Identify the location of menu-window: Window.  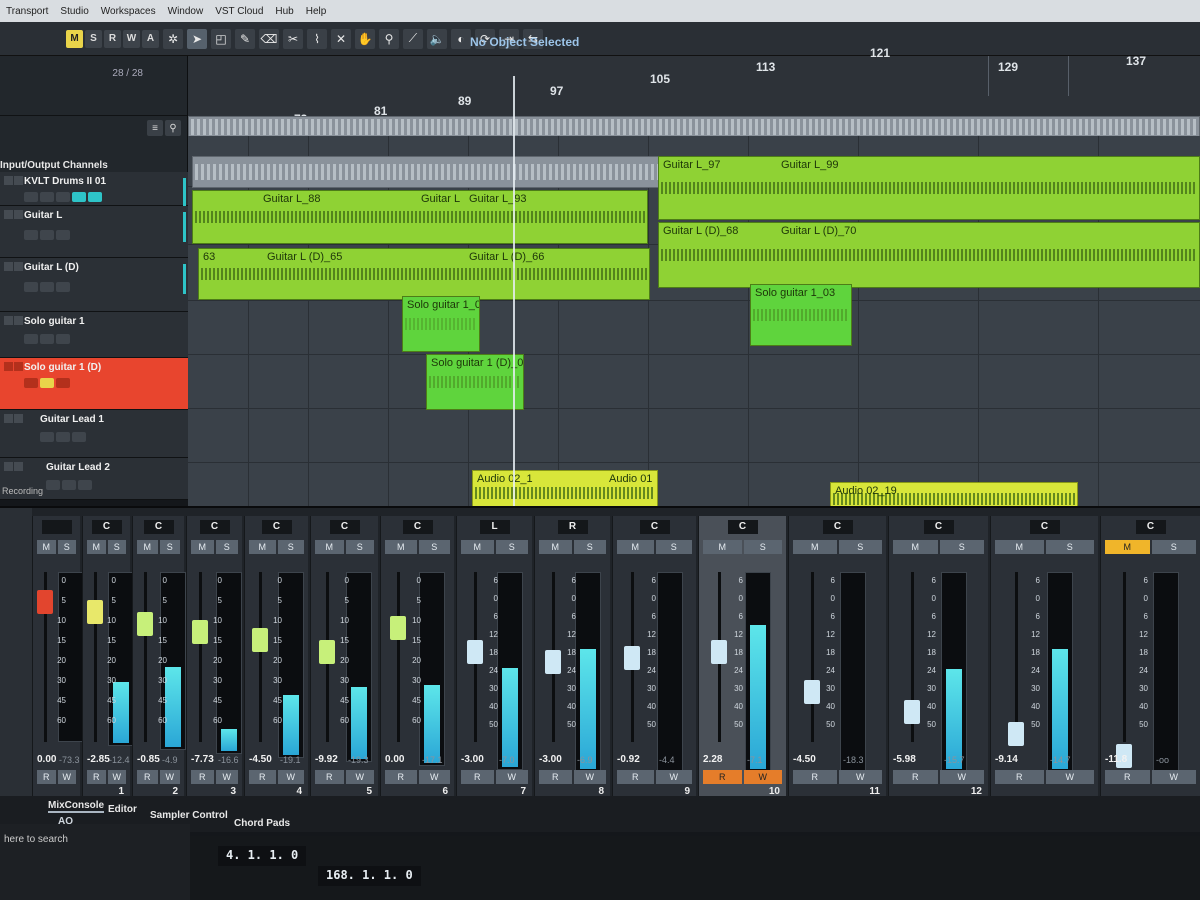
(186, 11).